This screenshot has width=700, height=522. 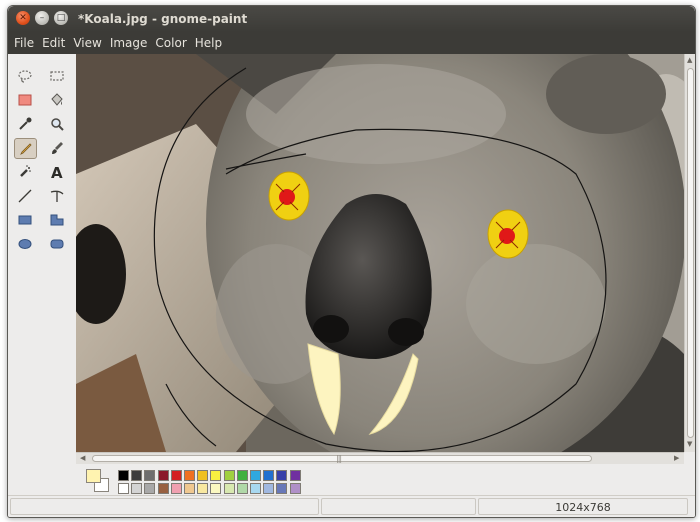 I want to click on right-eye, so click(x=508, y=234).